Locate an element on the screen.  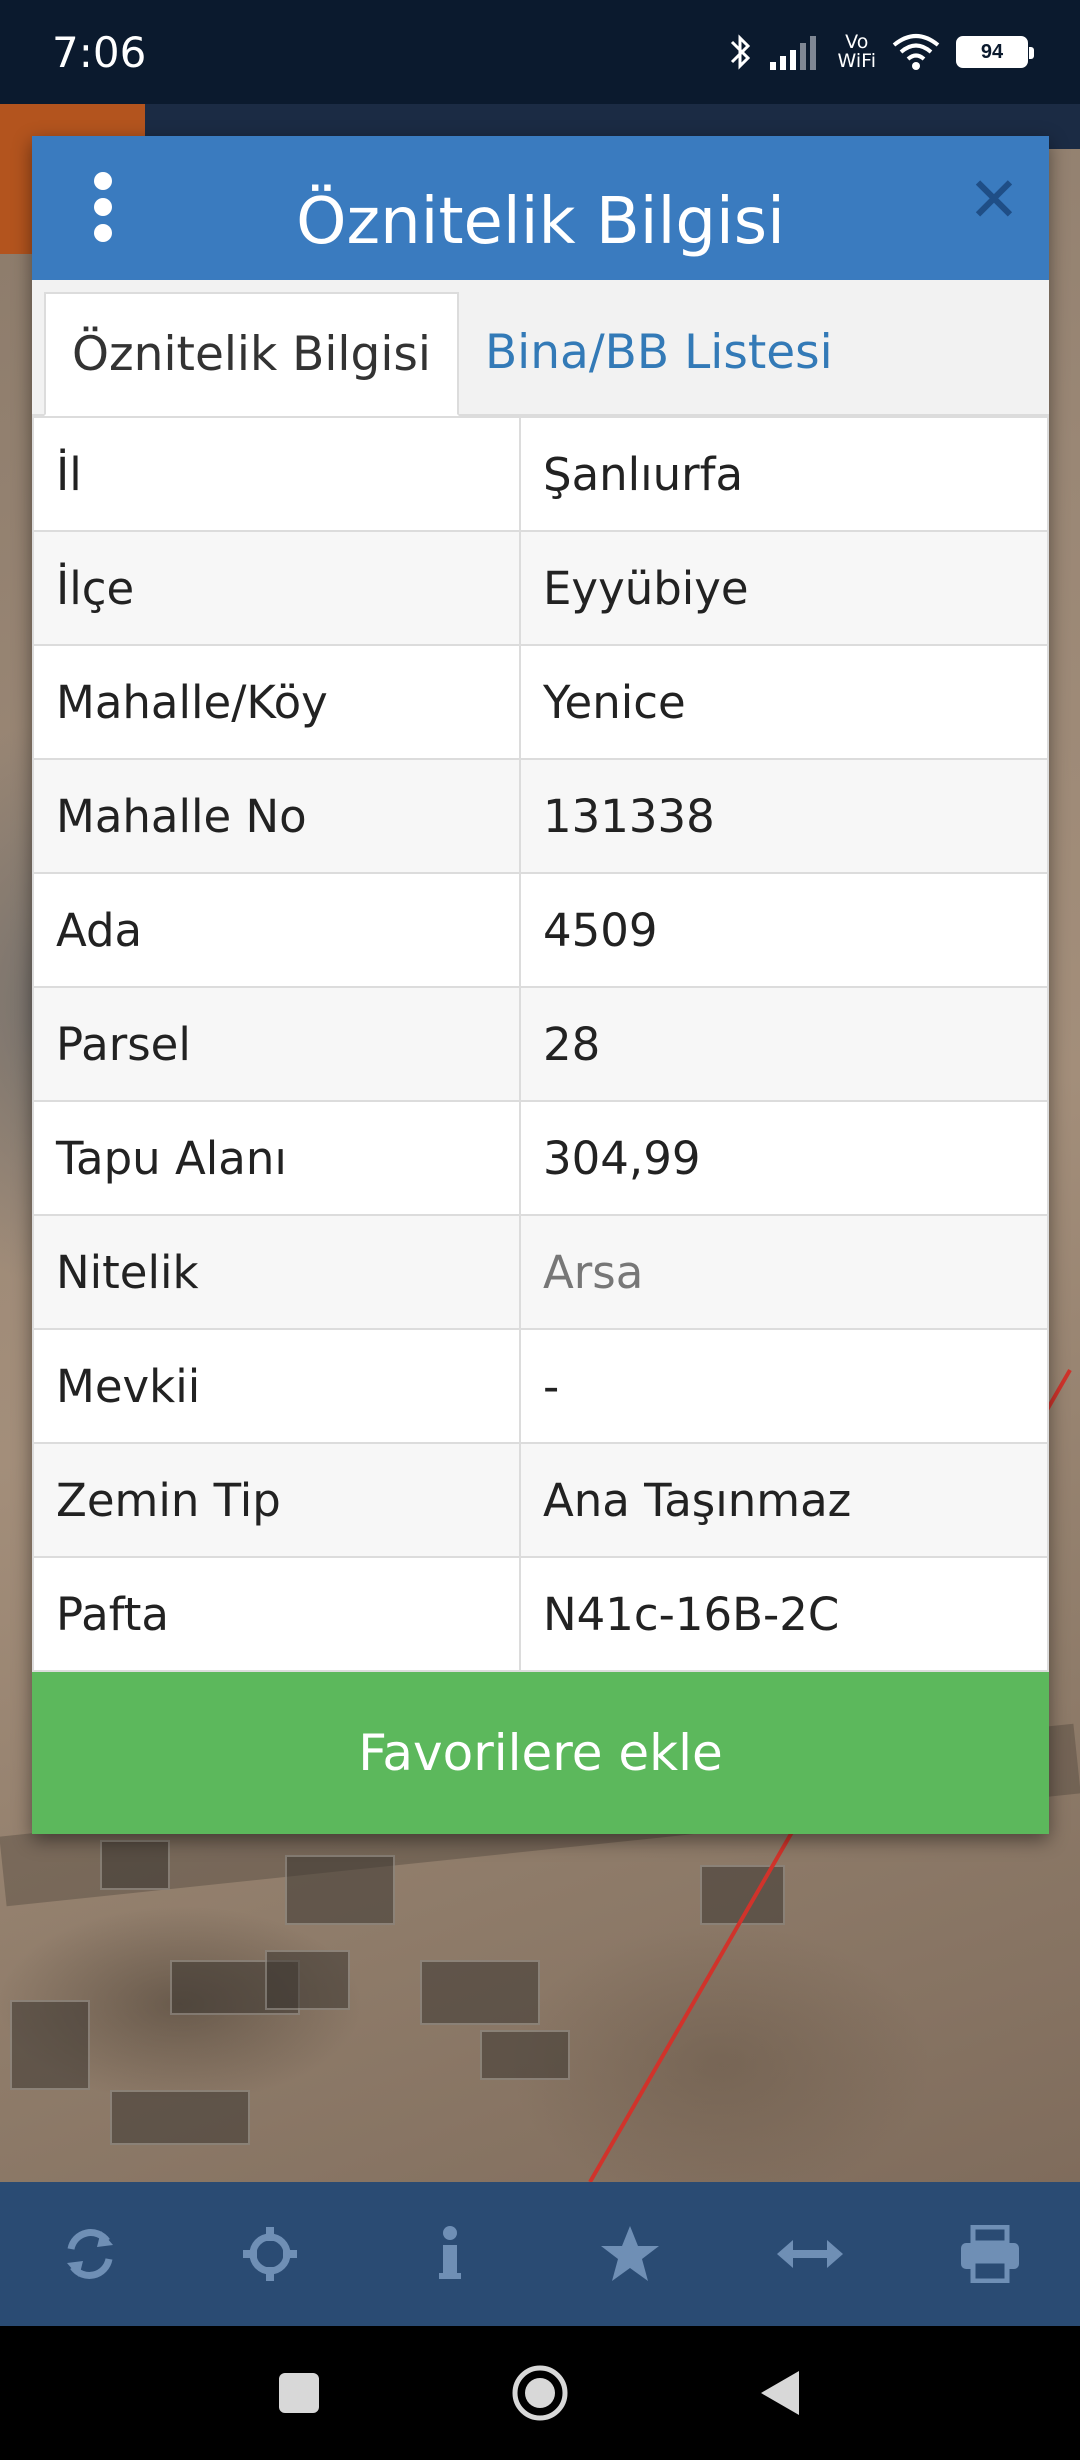
table-row: İlçe Eyyübiye is located at coordinates (540, 588).